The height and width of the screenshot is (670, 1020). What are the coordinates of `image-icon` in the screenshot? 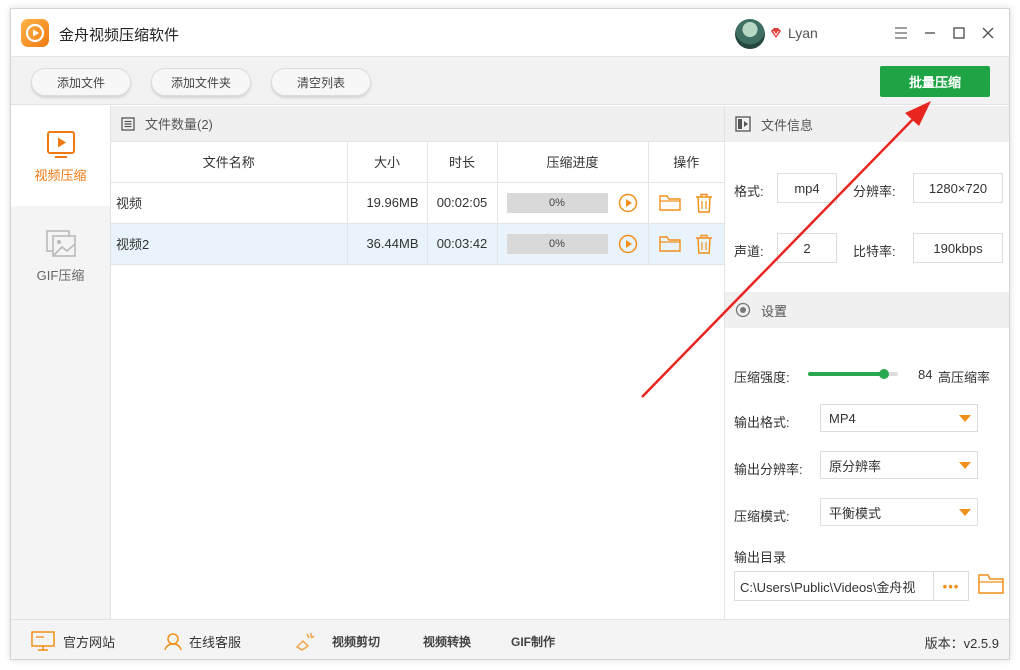 It's located at (60, 243).